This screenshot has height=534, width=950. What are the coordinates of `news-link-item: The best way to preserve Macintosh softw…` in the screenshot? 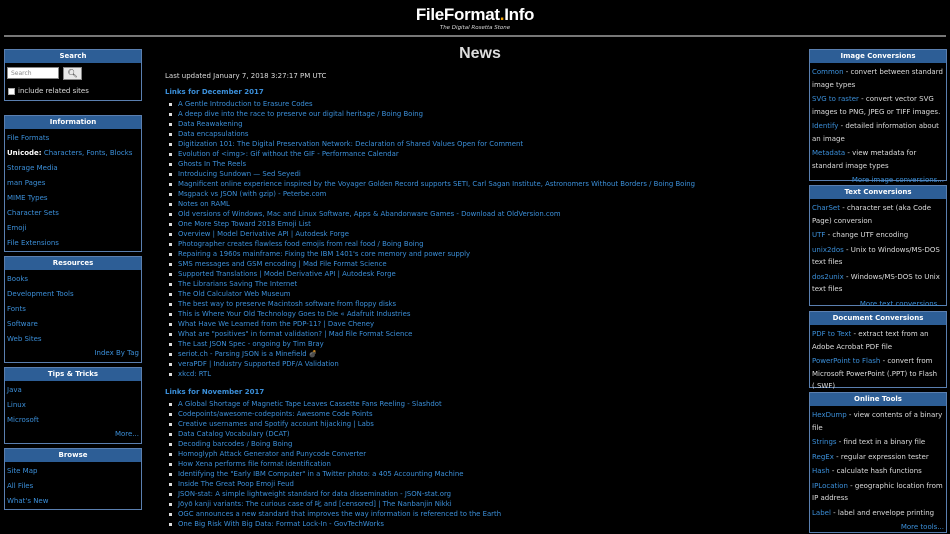 It's located at (480, 304).